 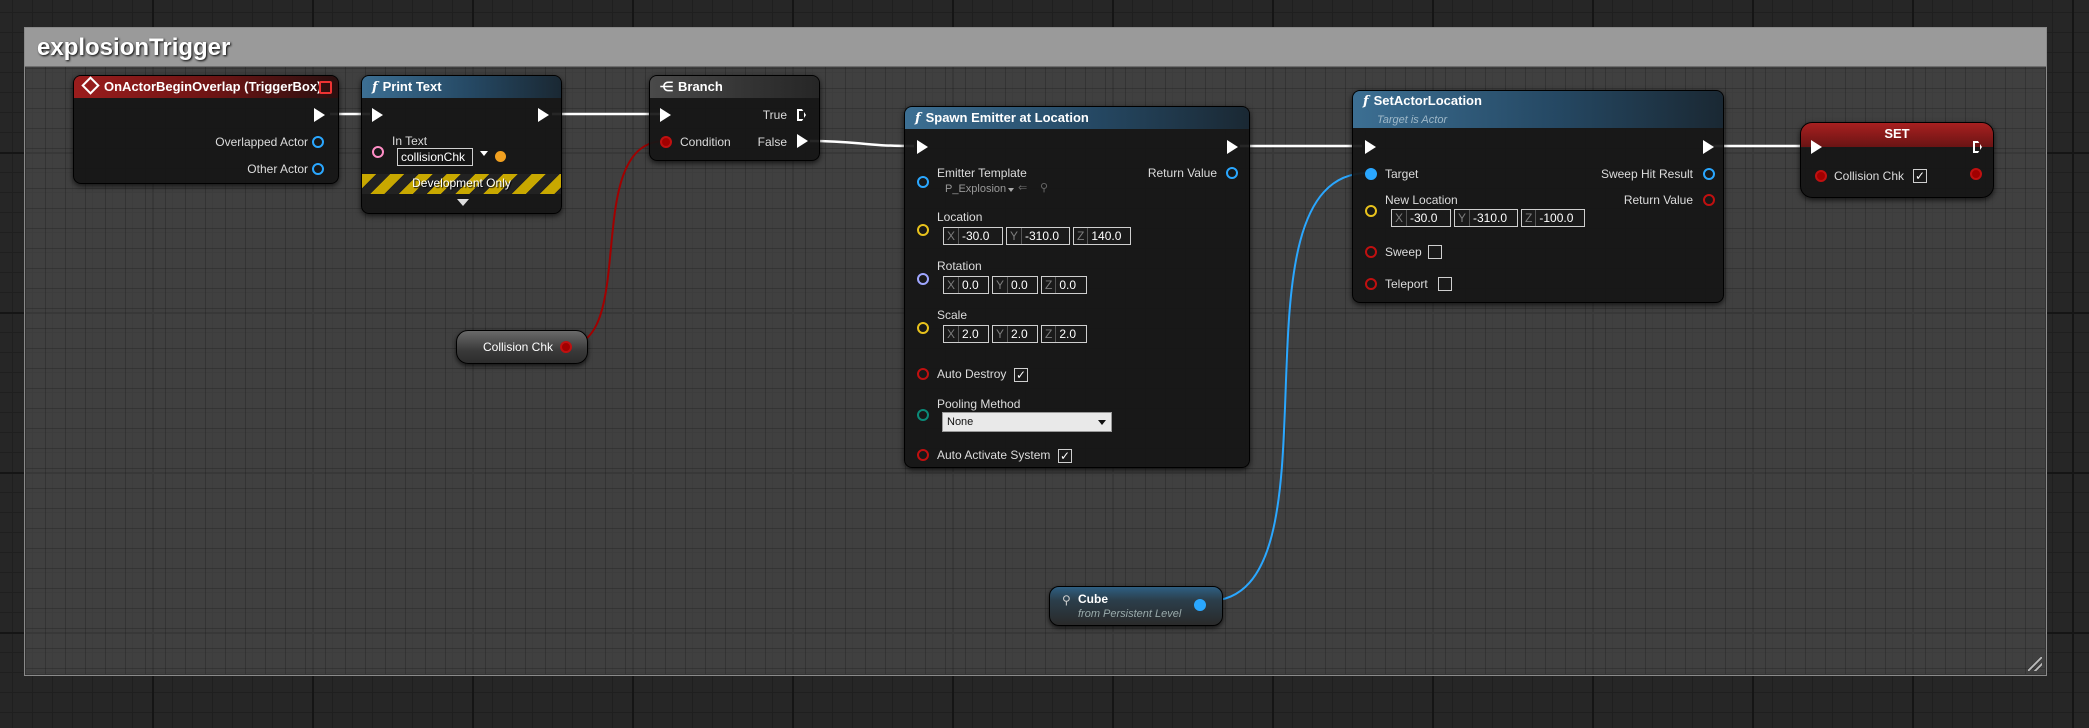 What do you see at coordinates (975, 189) in the screenshot?
I see `emitter-template-value: P_Explosion` at bounding box center [975, 189].